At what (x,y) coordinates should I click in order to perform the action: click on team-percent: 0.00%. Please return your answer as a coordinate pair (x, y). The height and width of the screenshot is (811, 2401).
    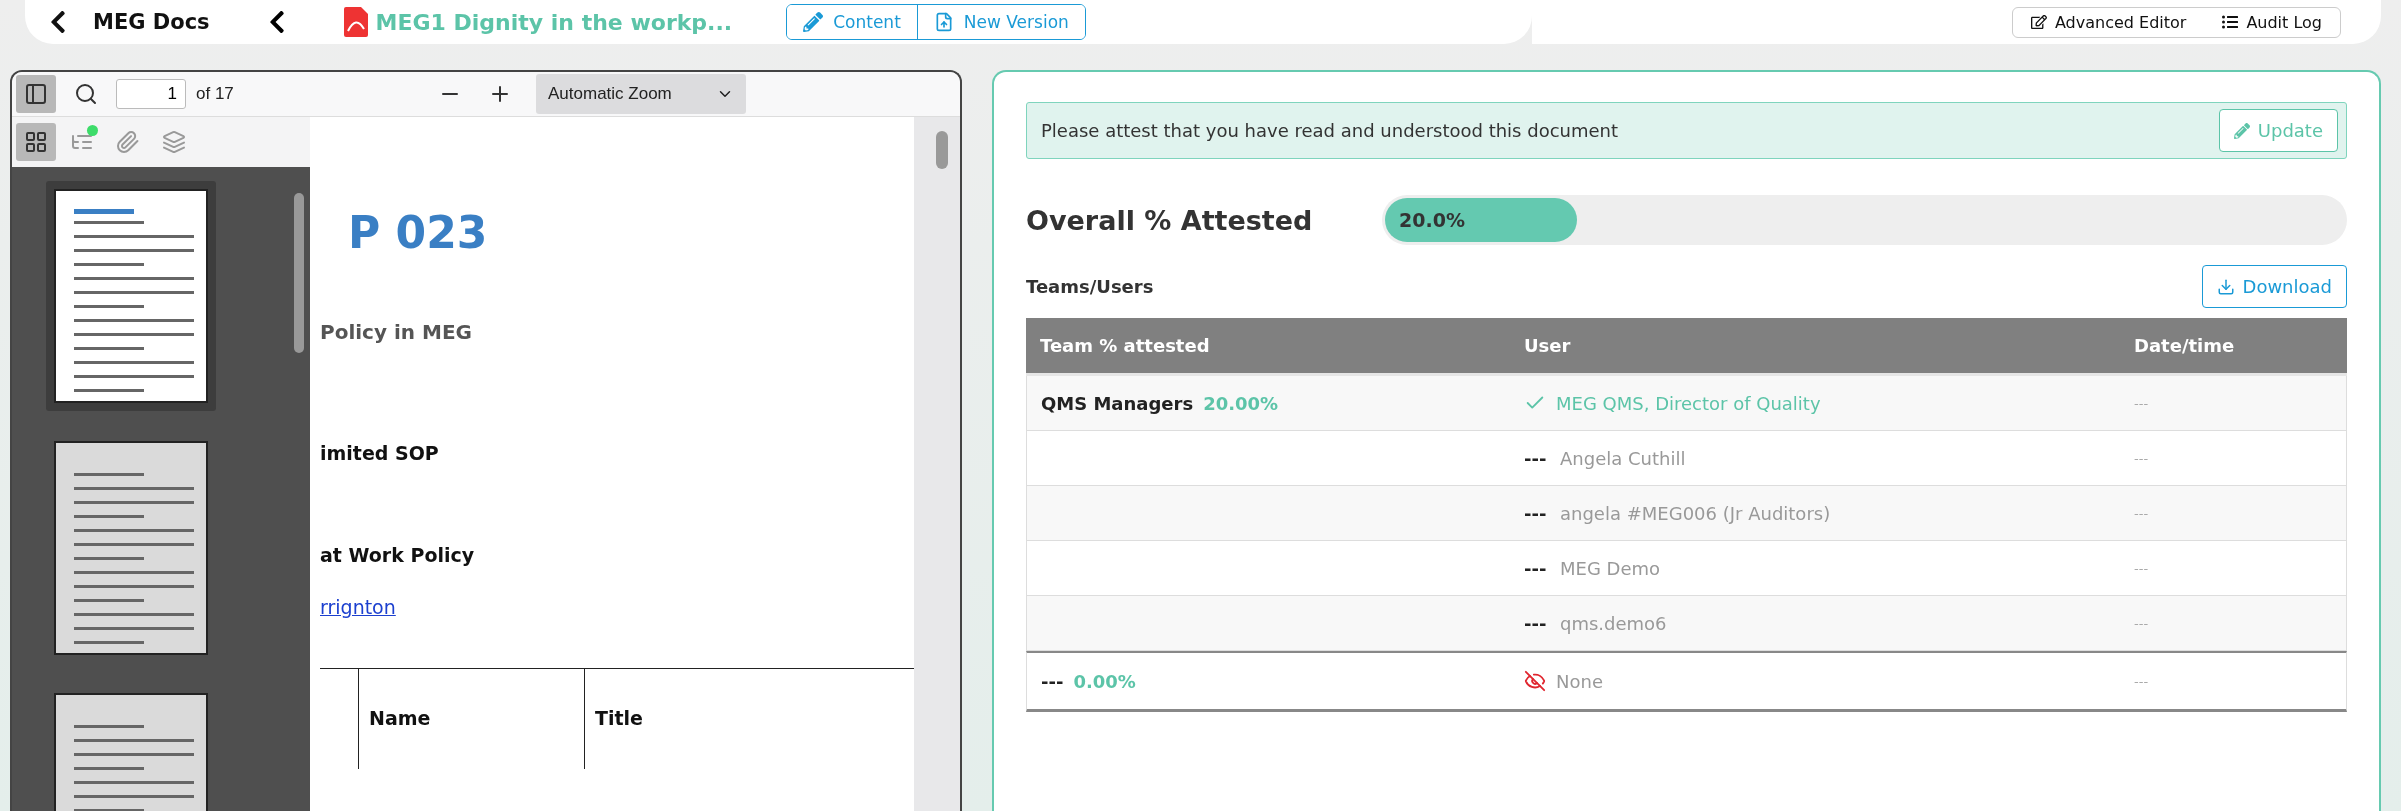
    Looking at the image, I should click on (1104, 681).